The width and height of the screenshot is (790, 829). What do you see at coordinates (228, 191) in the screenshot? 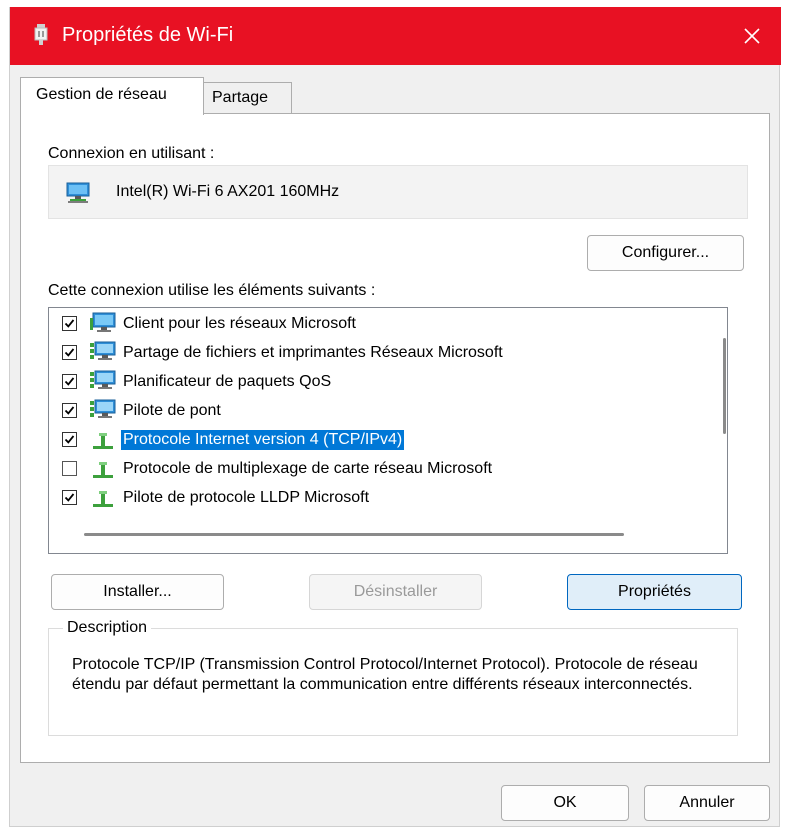
I see `adapter-name: Intel(R) Wi-Fi 6 AX201 160MHz` at bounding box center [228, 191].